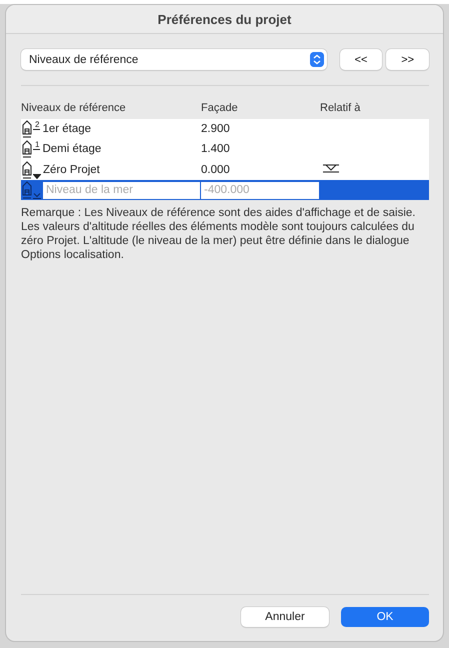  I want to click on updown-arrows-icon, so click(317, 59).